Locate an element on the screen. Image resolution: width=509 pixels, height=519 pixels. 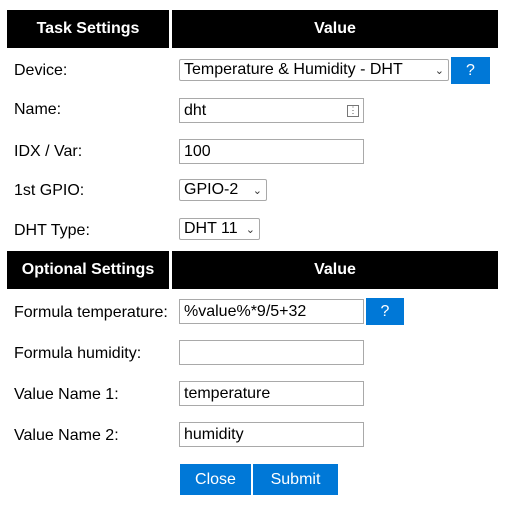
name-input: dht ⋮ is located at coordinates (271, 110).